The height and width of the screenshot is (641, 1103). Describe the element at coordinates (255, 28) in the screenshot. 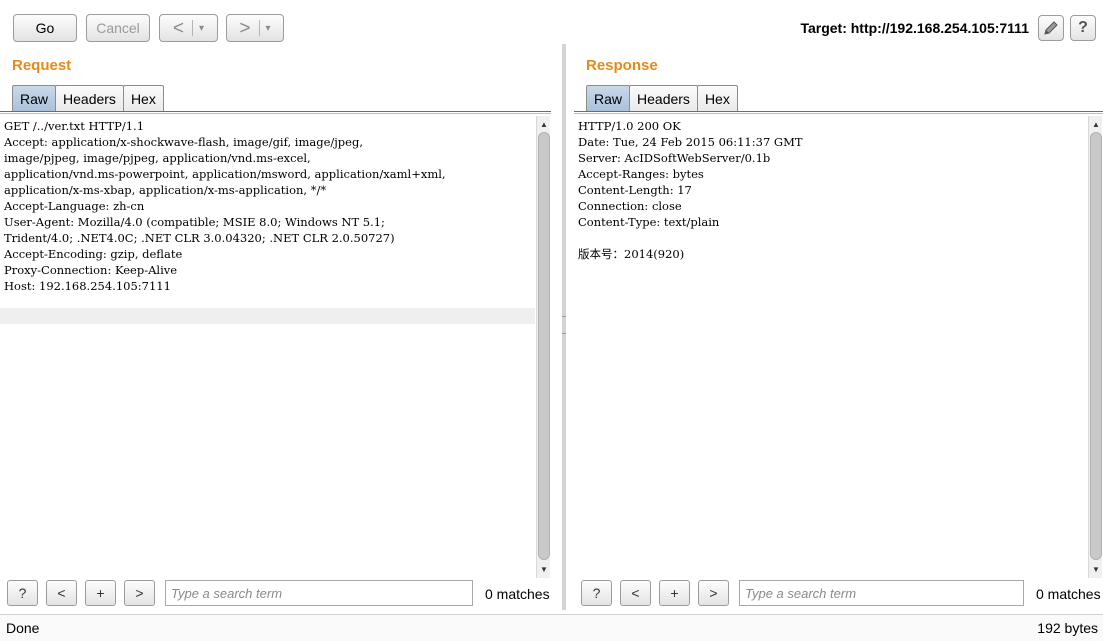

I see `forward-button: > ▾` at that location.